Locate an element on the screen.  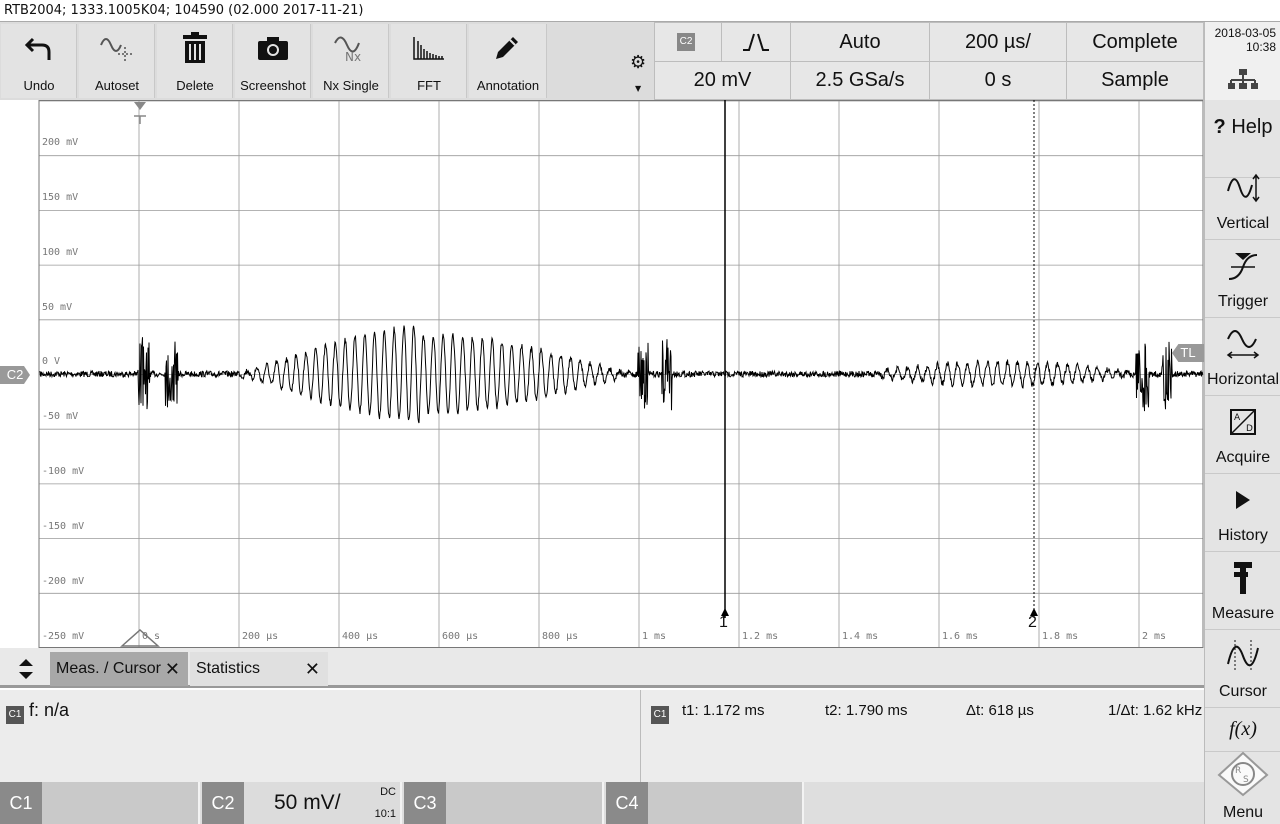
screenshot-label: Screenshot is located at coordinates (273, 85).